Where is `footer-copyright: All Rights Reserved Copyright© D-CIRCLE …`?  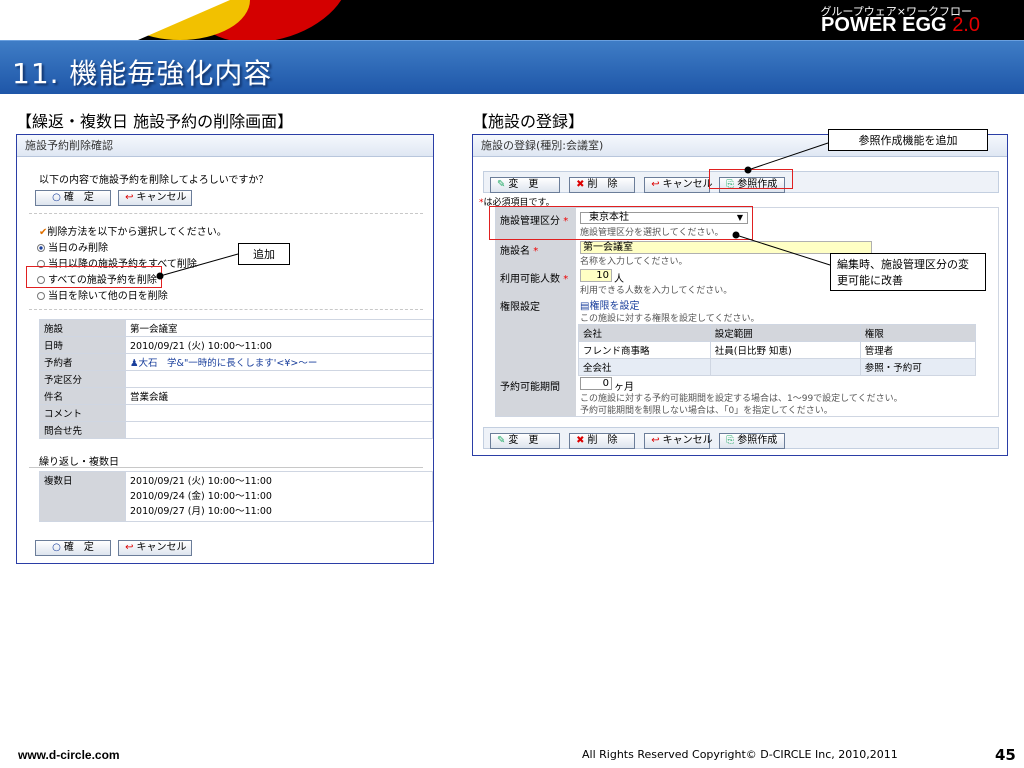
footer-copyright: All Rights Reserved Copyright© D-CIRCLE … is located at coordinates (740, 754).